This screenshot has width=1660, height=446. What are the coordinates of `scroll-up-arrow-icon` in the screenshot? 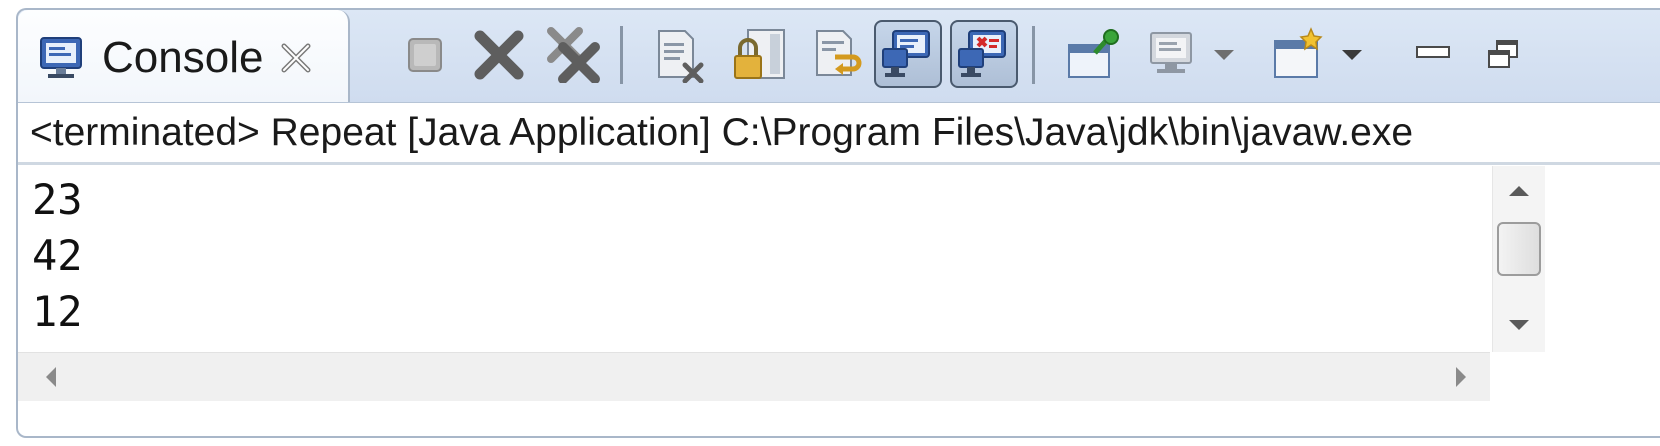 It's located at (1519, 191).